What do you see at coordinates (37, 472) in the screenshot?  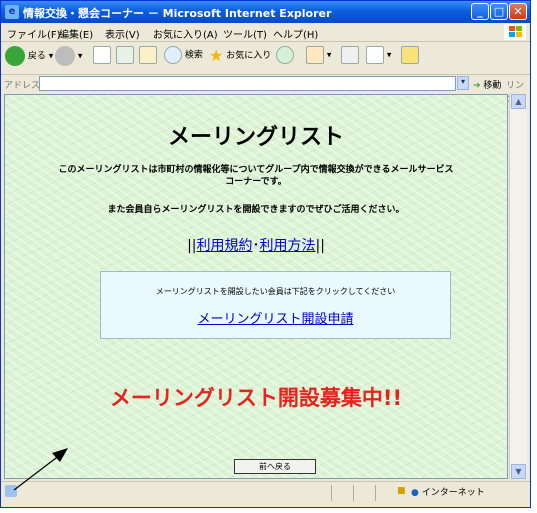 I see `arrow-line` at bounding box center [37, 472].